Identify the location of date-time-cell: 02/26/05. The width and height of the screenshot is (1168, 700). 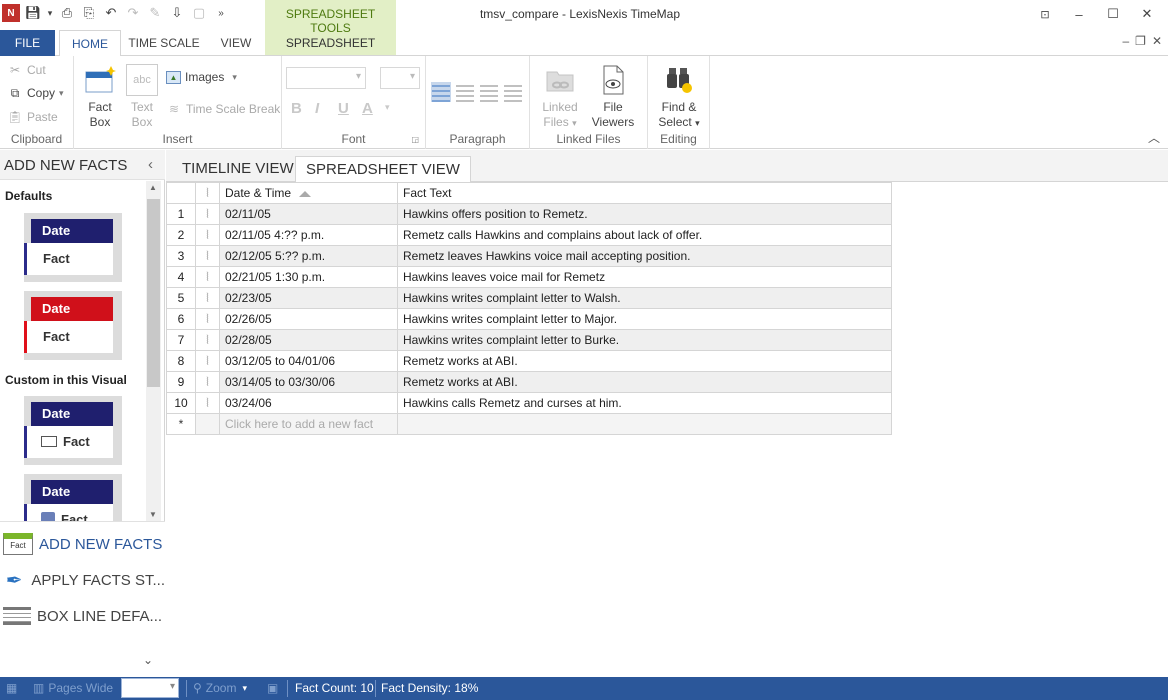
(308, 319).